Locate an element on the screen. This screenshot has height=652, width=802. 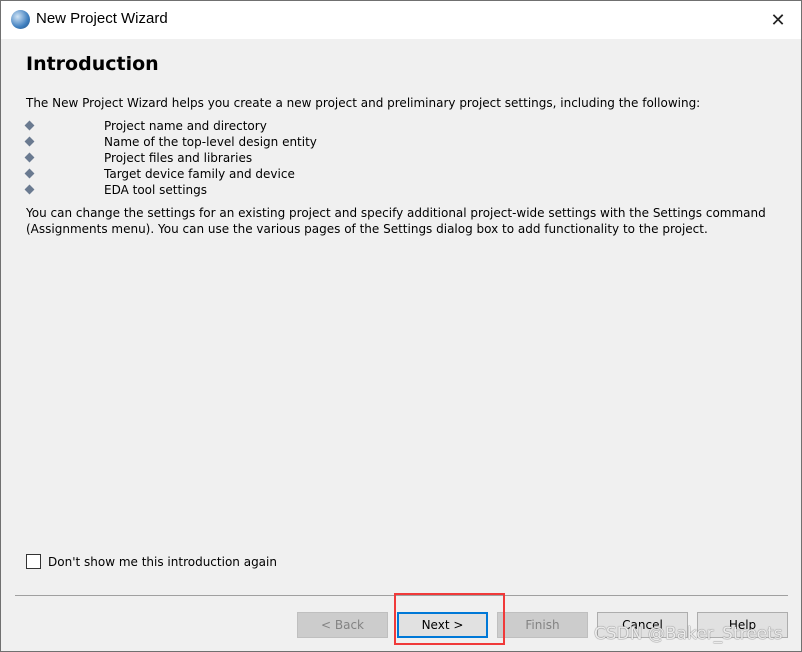
app-icon is located at coordinates (20, 19).